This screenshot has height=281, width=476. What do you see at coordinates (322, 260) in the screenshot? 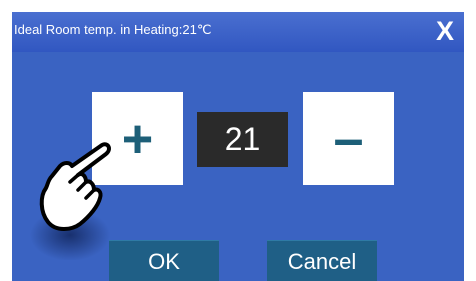
I see `cancel-button: Cancel` at bounding box center [322, 260].